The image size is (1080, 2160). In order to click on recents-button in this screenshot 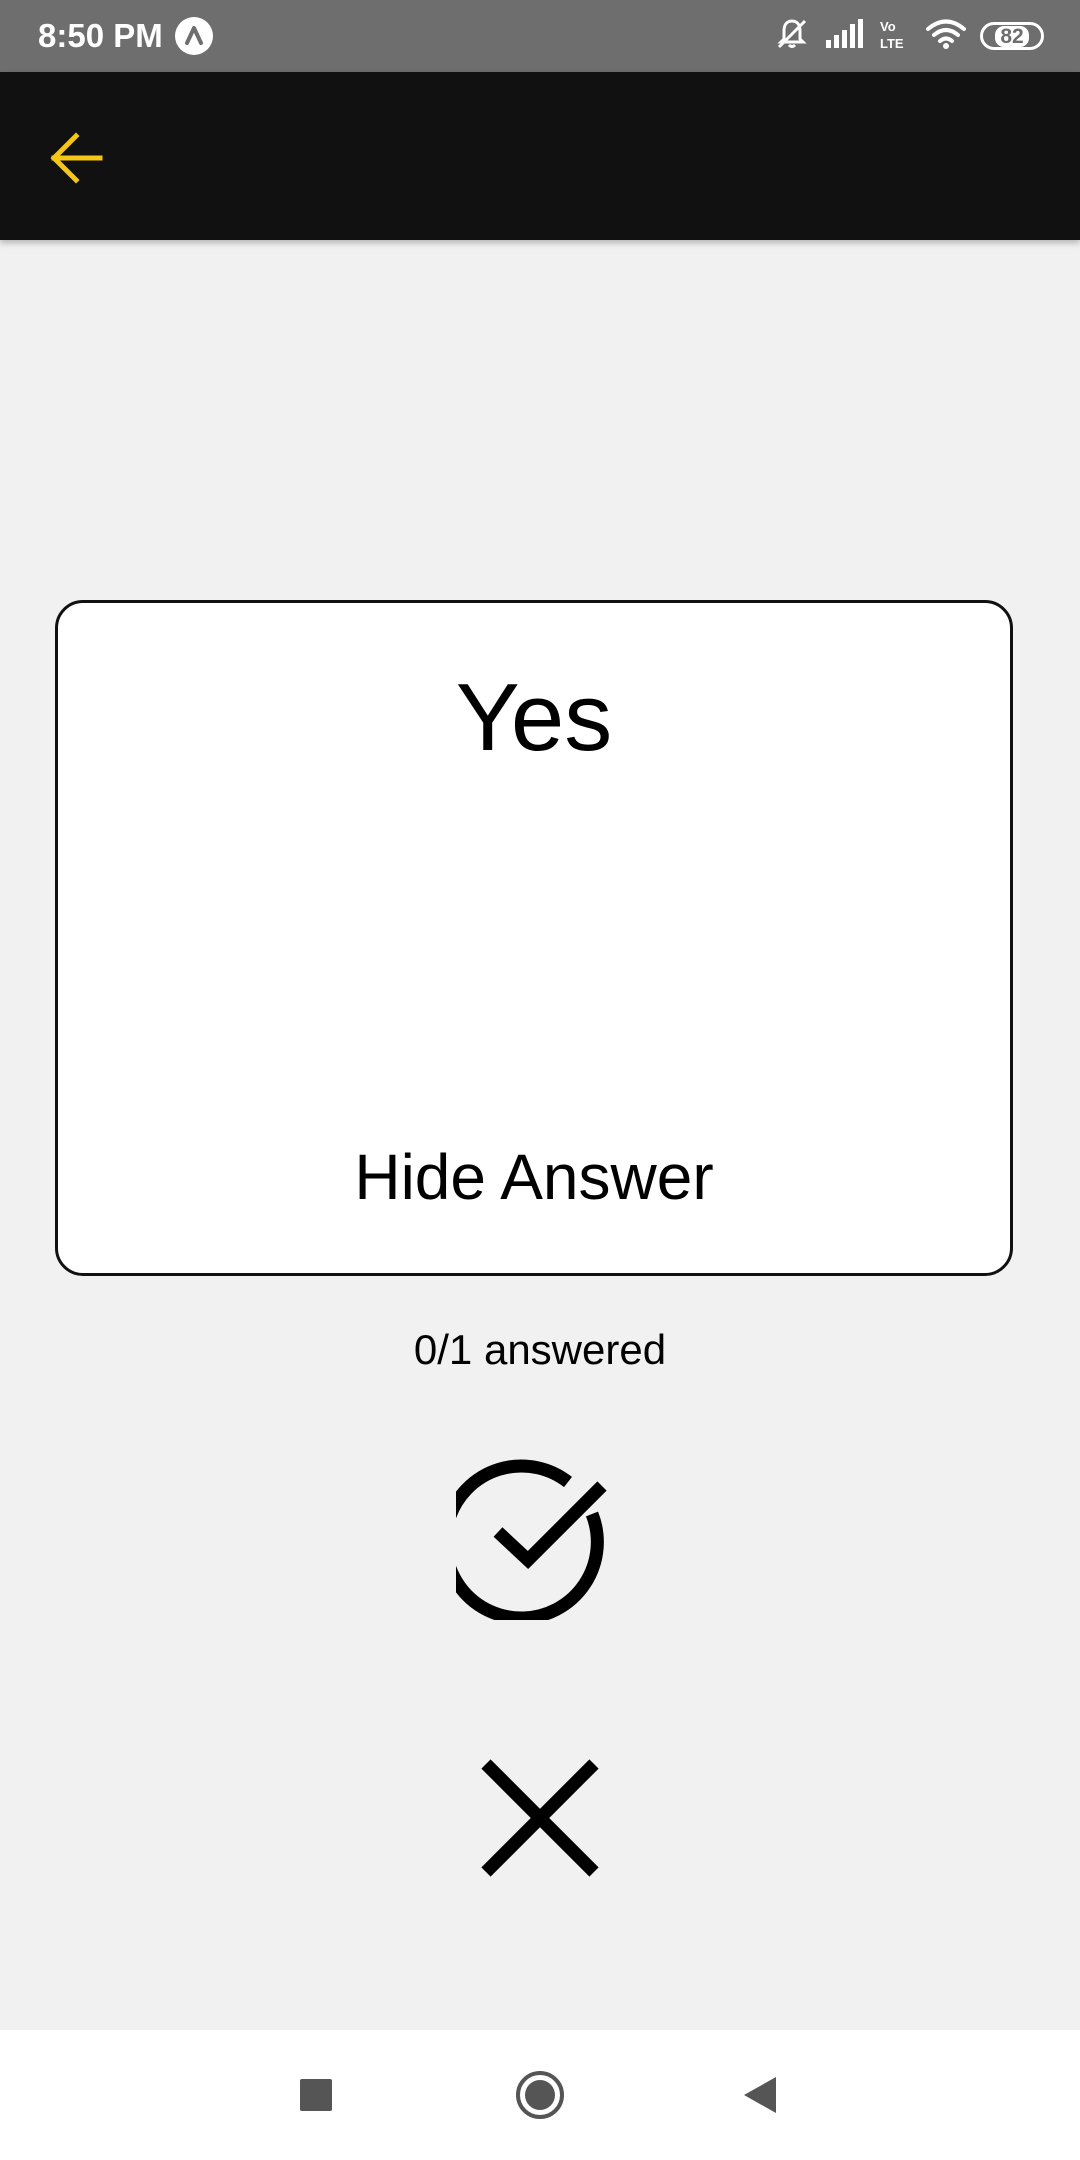, I will do `click(316, 2095)`.